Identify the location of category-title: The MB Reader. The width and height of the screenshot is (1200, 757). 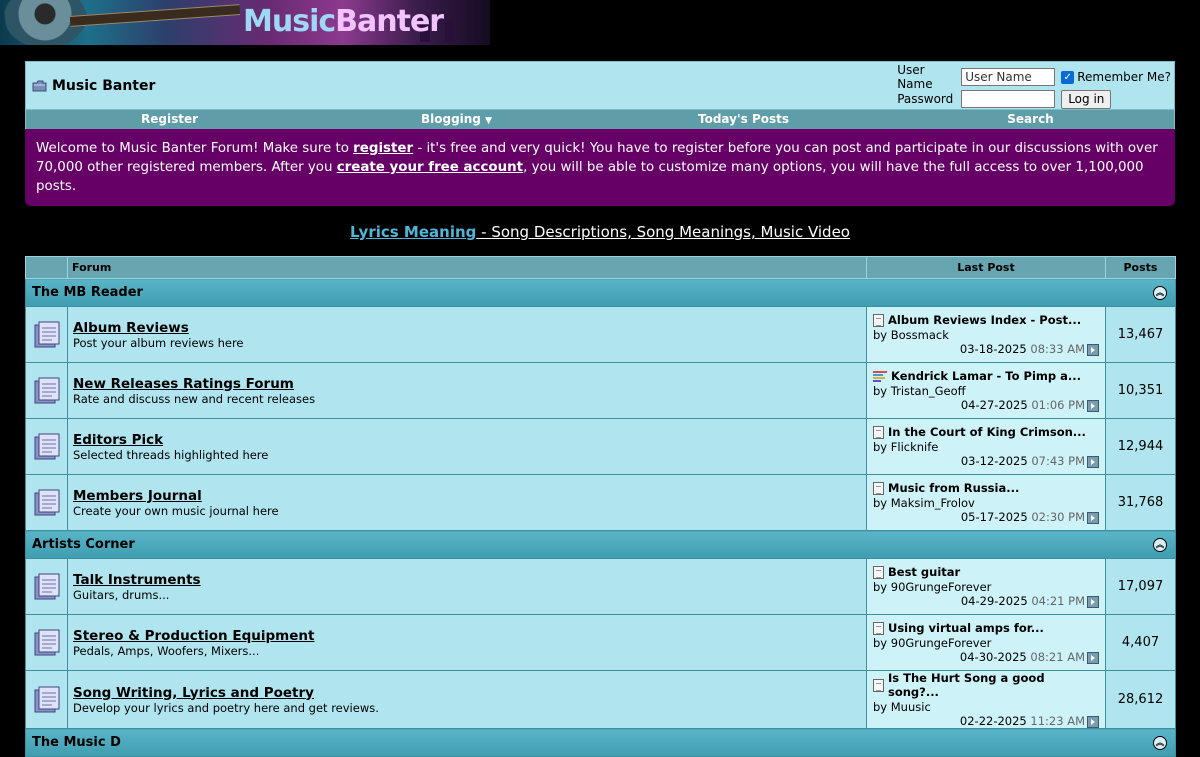
(87, 292).